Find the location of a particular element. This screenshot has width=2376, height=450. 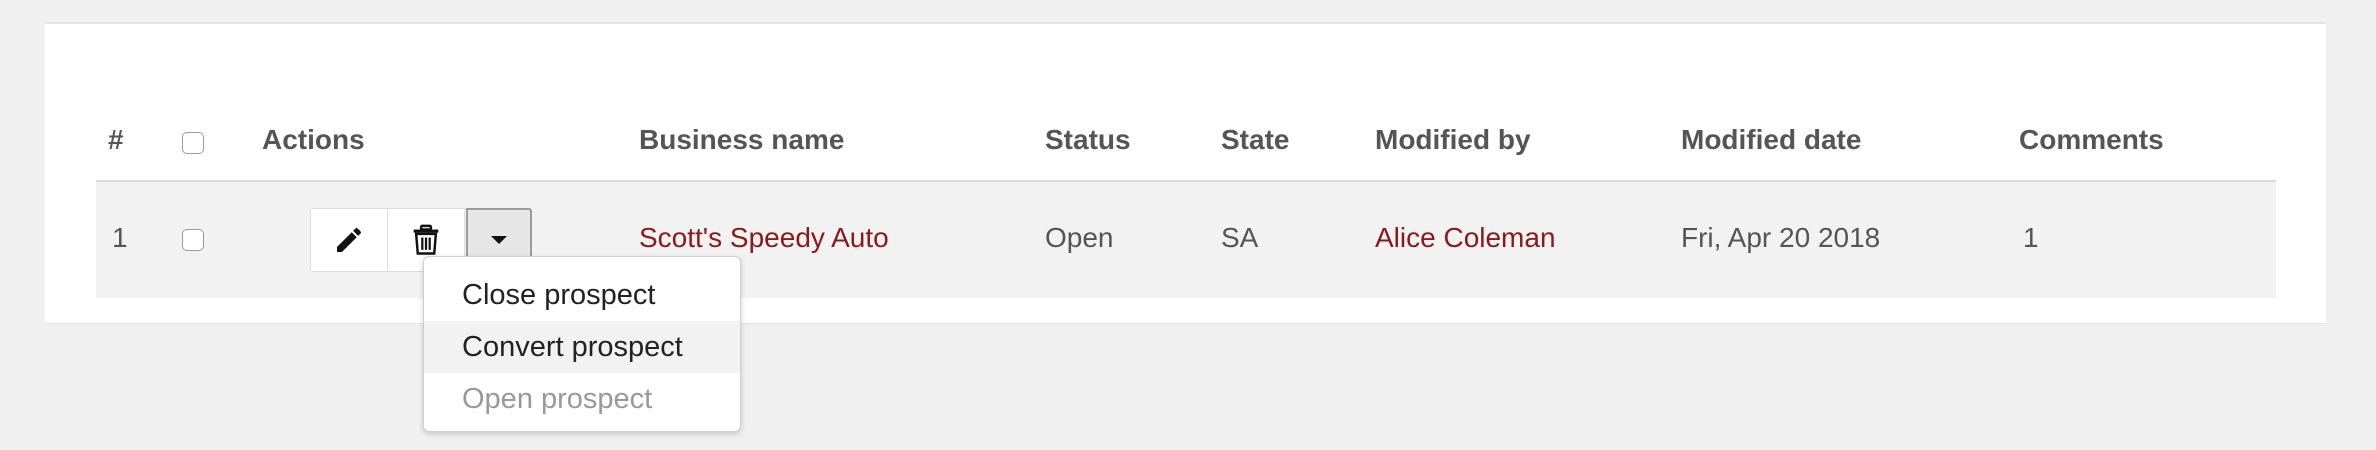

edit-button is located at coordinates (349, 240).